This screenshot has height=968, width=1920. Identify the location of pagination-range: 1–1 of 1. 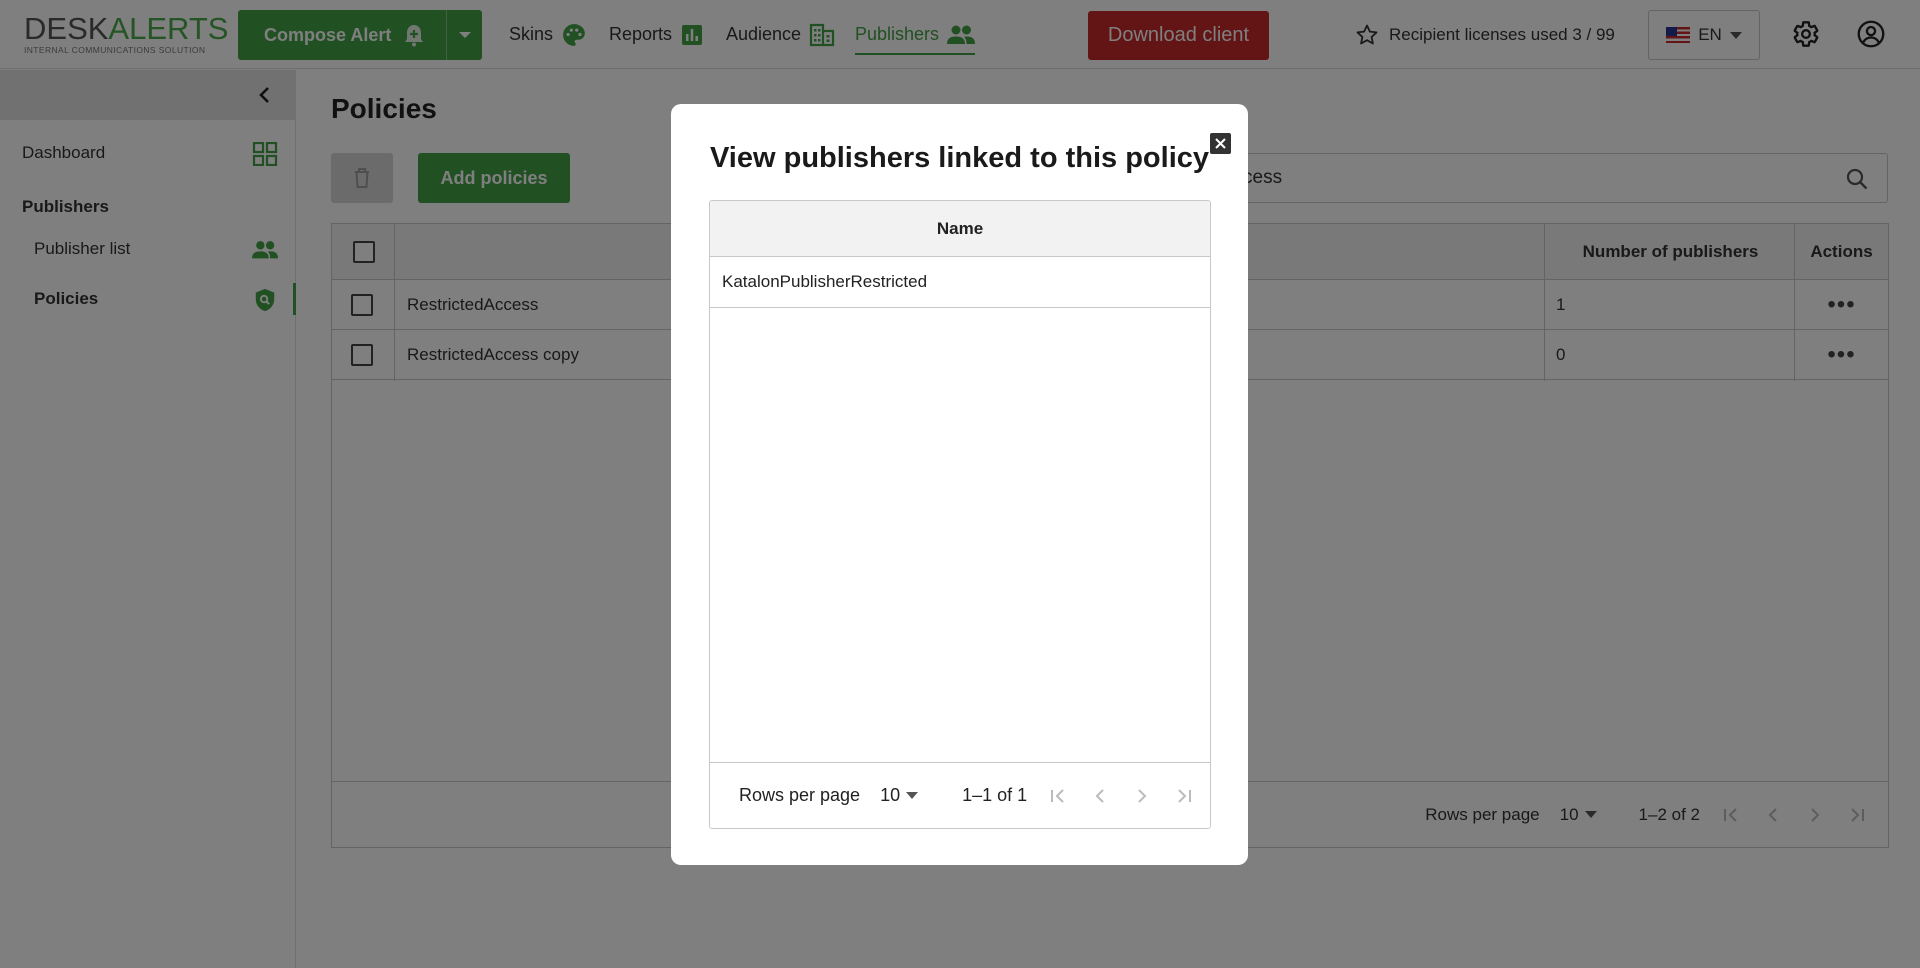
(995, 795).